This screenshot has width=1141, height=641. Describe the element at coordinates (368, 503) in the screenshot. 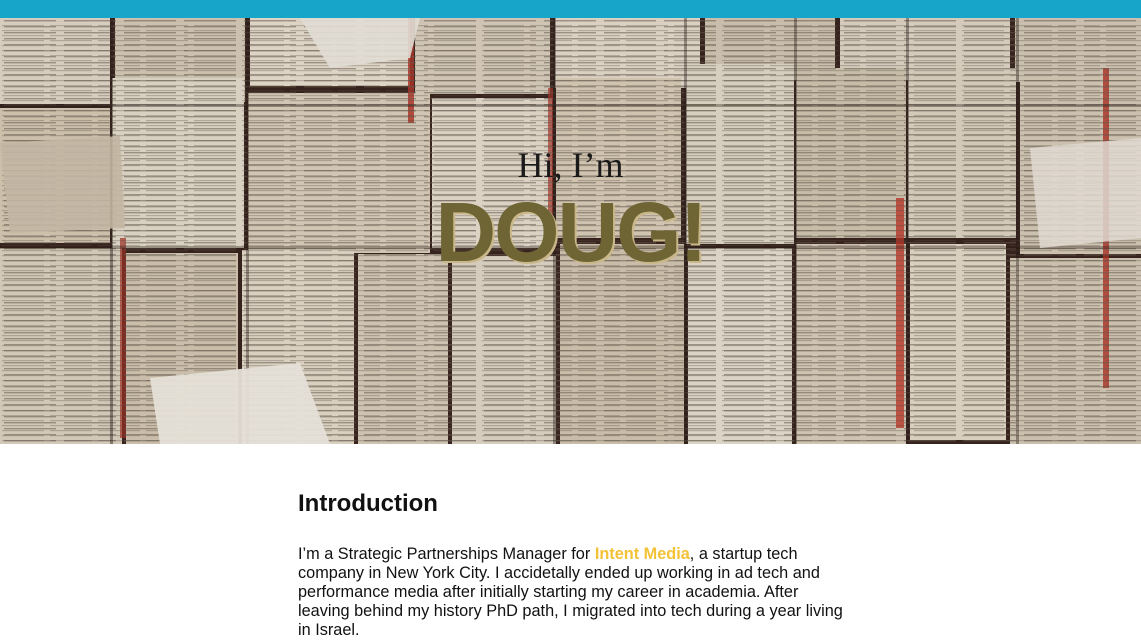

I see `intro-title: Introduction` at that location.